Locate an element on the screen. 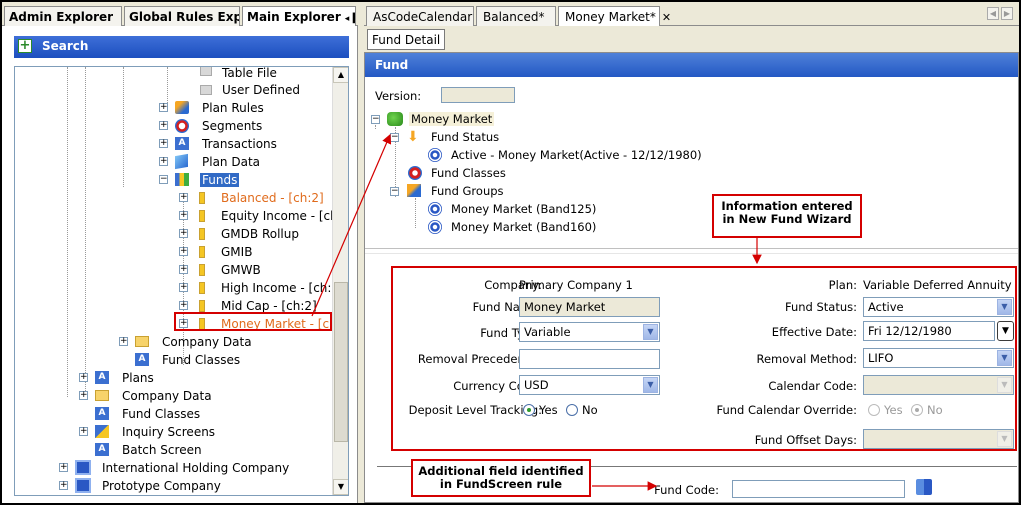 The height and width of the screenshot is (505, 1021). fund-status-node: Fund Status is located at coordinates (465, 137).